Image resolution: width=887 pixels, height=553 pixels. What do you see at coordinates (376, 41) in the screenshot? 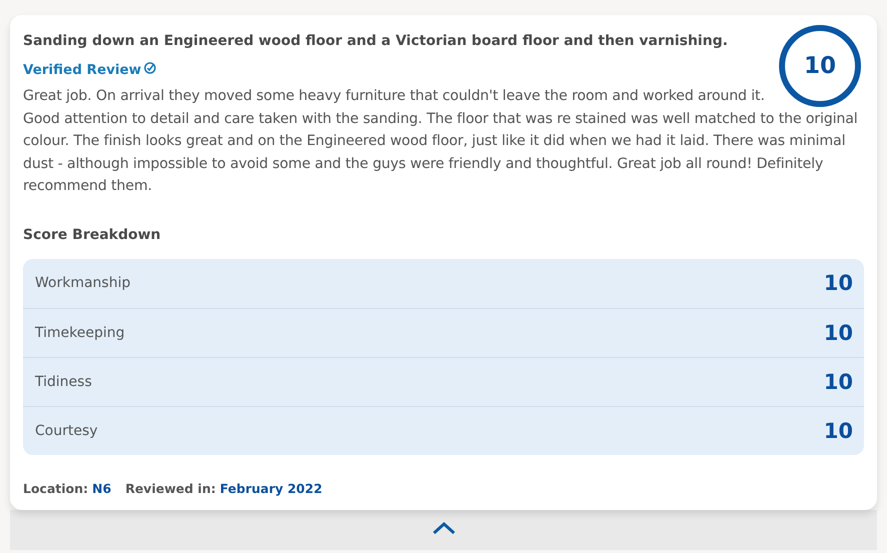
I see `review-title: Sanding down an Engineered wood floor and a Victorian board floor and then varnishing.` at bounding box center [376, 41].